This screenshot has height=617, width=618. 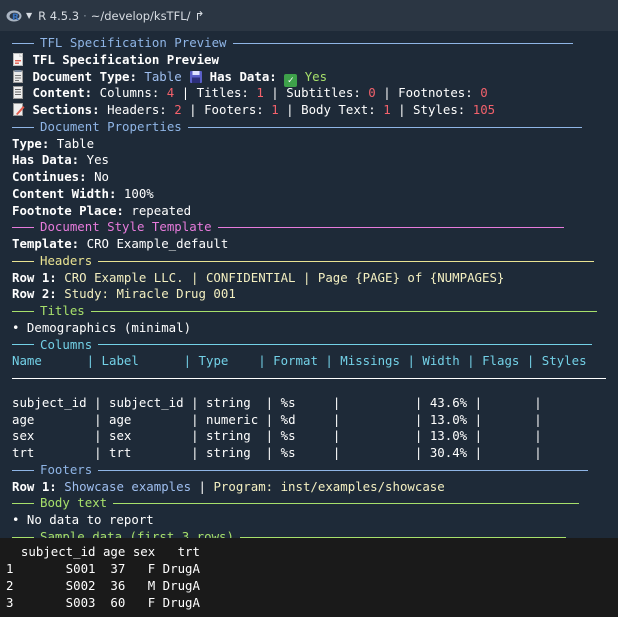 What do you see at coordinates (195, 77) in the screenshot?
I see `floppy-disk-icon` at bounding box center [195, 77].